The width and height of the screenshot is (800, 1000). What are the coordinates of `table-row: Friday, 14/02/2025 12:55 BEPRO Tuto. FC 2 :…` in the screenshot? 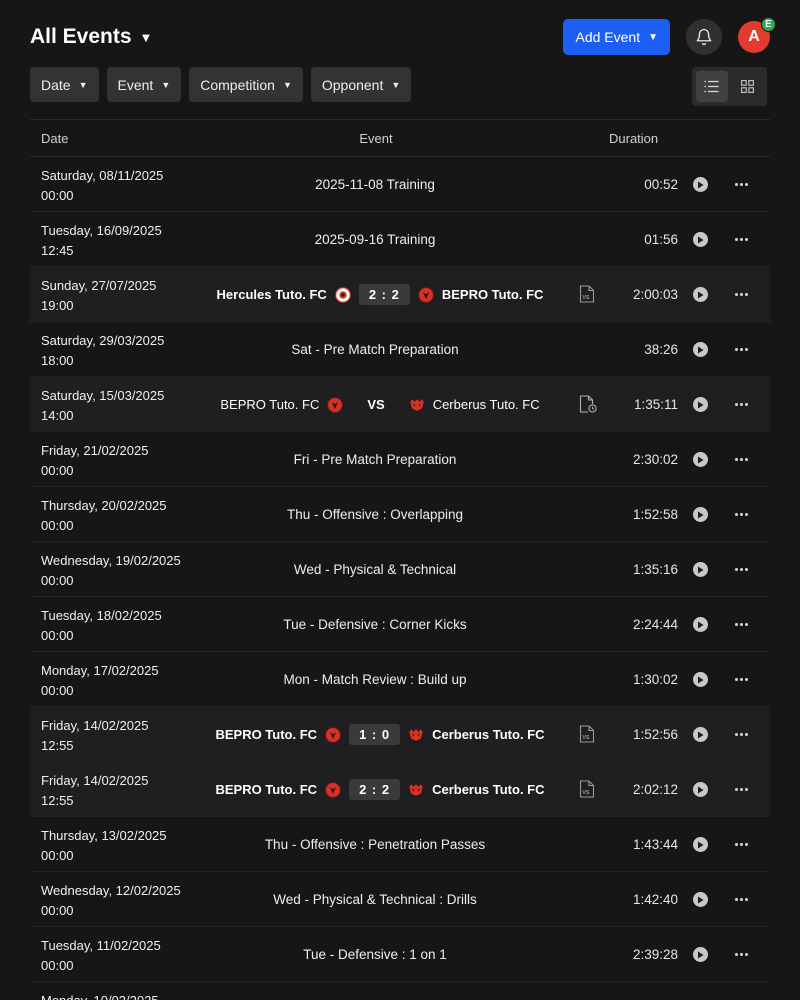 It's located at (400, 789).